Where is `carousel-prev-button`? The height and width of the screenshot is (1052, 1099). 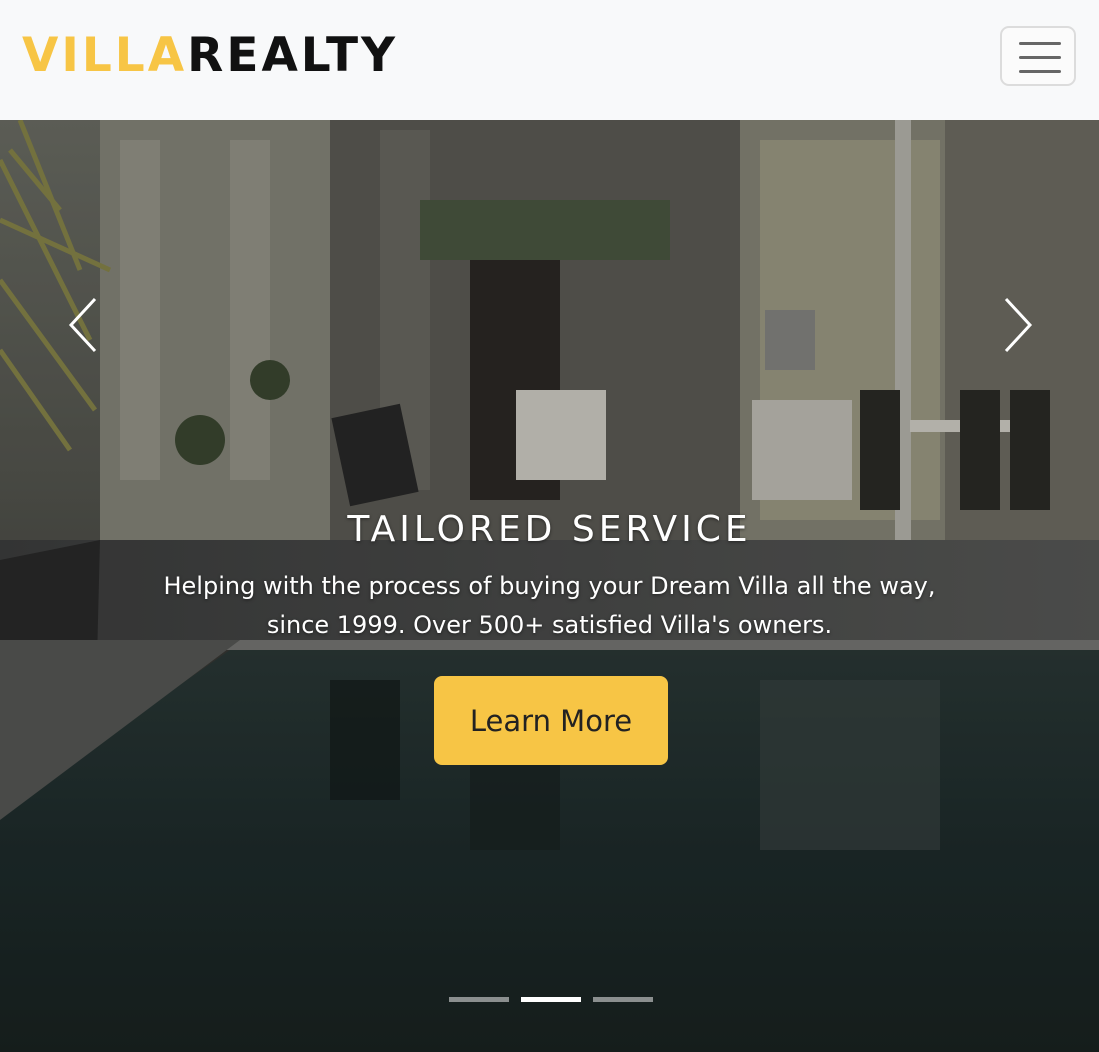 carousel-prev-button is located at coordinates (83, 325).